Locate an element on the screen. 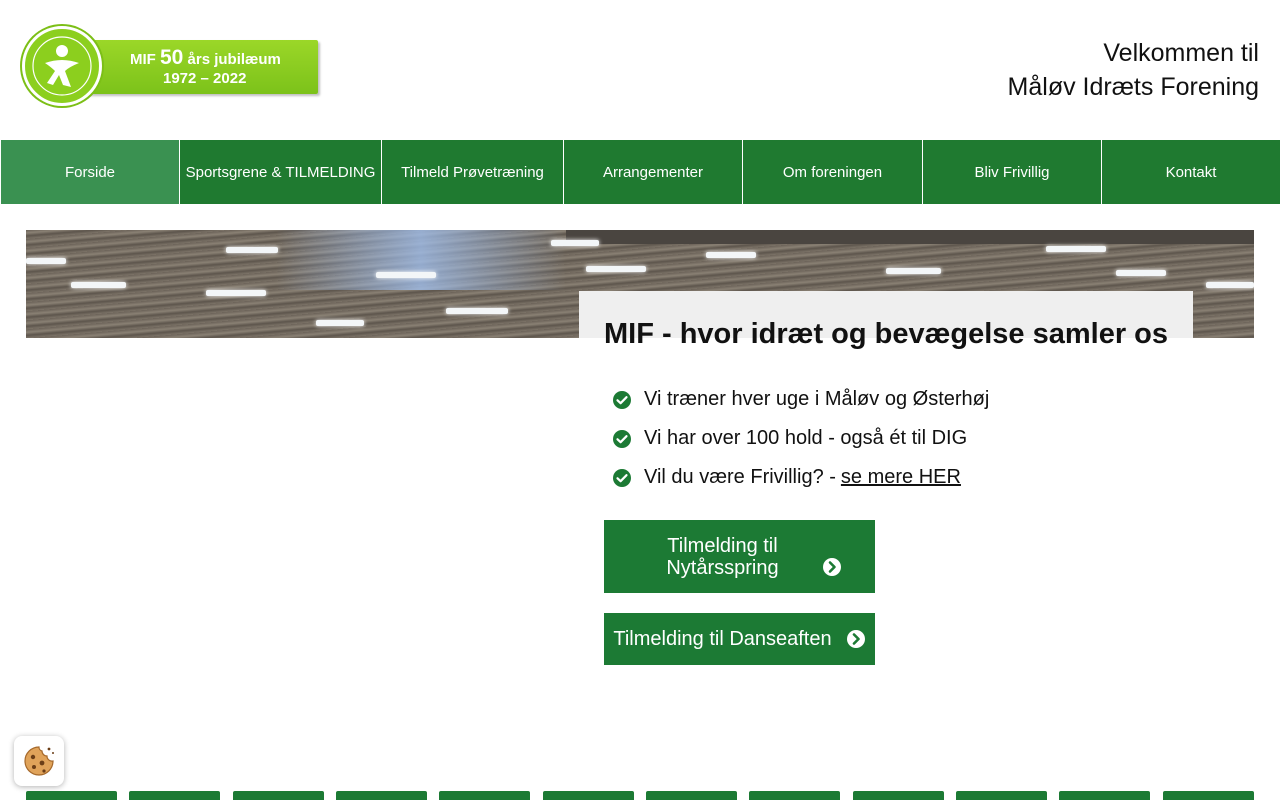  club-logo: MIF 50 års jubilæum 1972 – 2022 is located at coordinates (170, 66).